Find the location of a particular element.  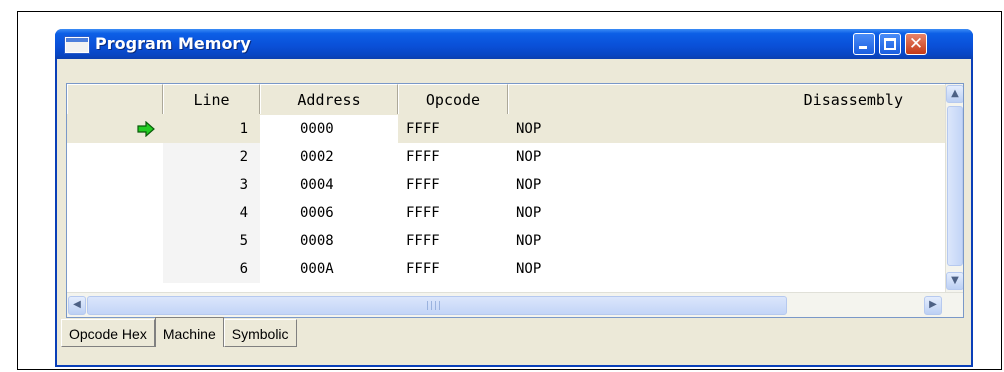

minimize-icon is located at coordinates (863, 47).